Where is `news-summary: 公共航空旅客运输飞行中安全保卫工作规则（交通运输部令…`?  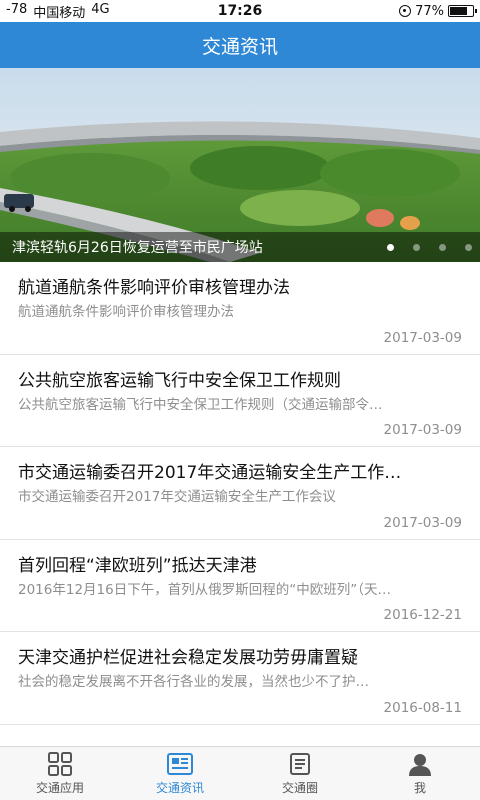 news-summary: 公共航空旅客运输飞行中安全保卫工作规则（交通运输部令… is located at coordinates (200, 404).